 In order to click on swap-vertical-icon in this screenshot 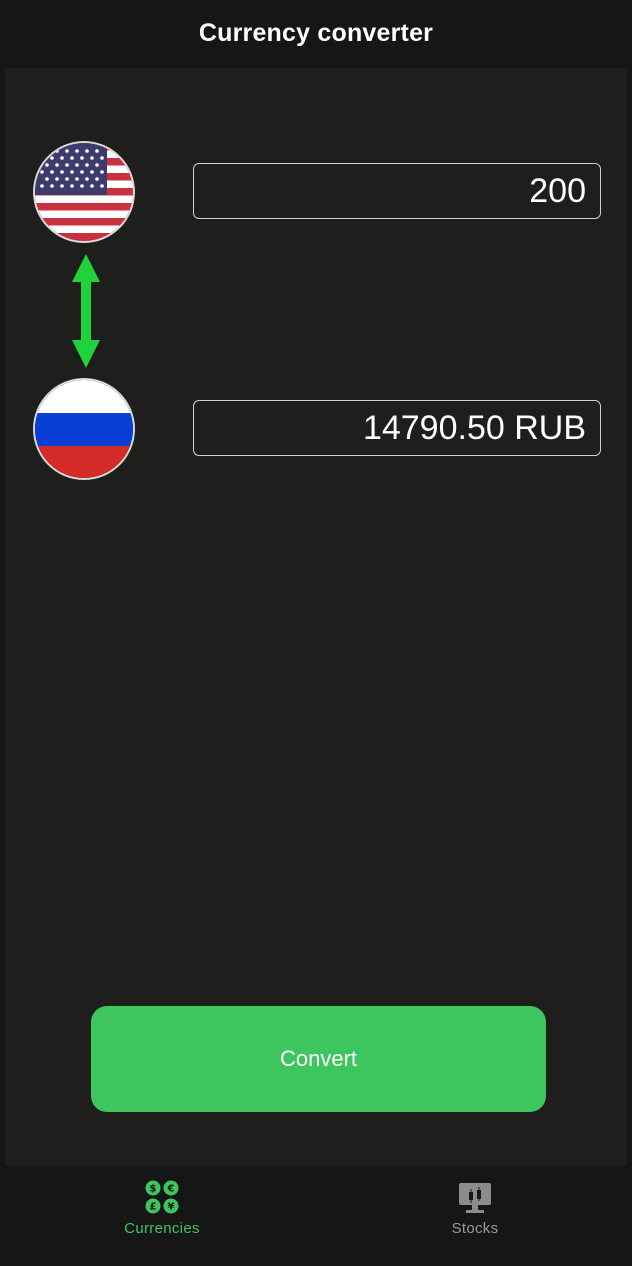, I will do `click(86, 311)`.